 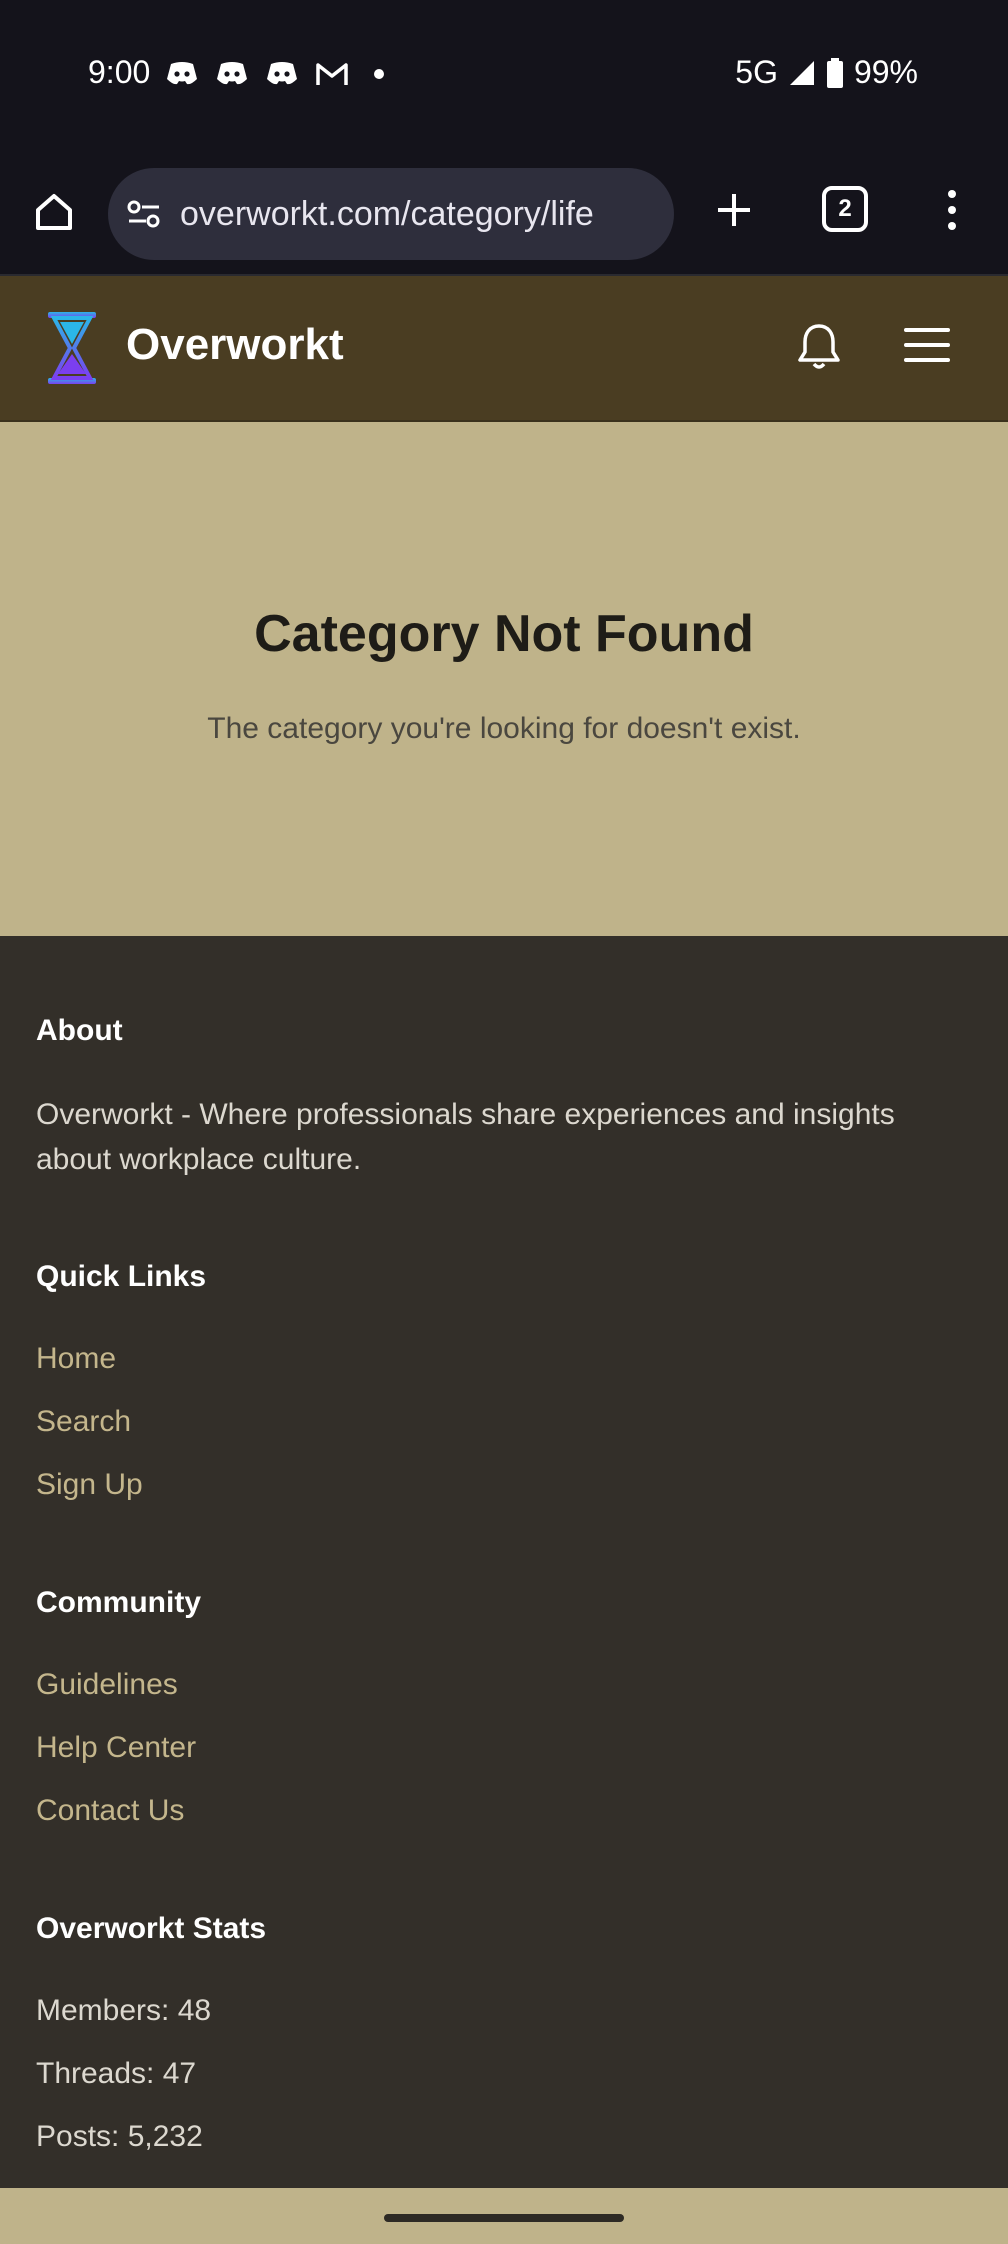 I want to click on browser-menu-button, so click(x=952, y=210).